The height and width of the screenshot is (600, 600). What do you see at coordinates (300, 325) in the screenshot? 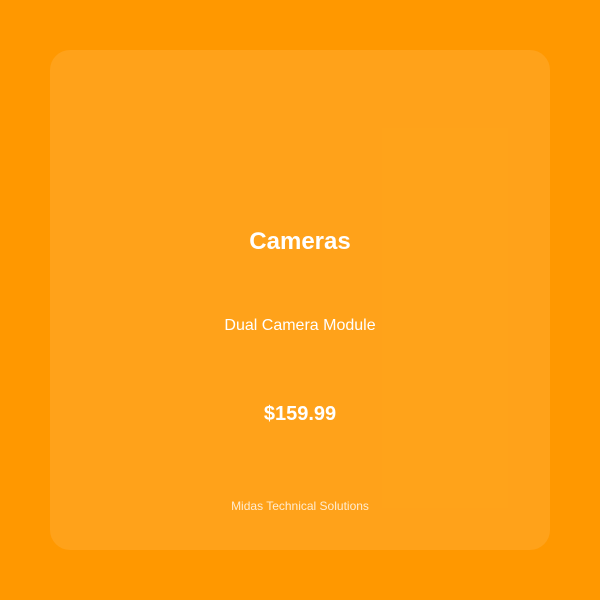
I see `product-name: Dual Camera Module` at bounding box center [300, 325].